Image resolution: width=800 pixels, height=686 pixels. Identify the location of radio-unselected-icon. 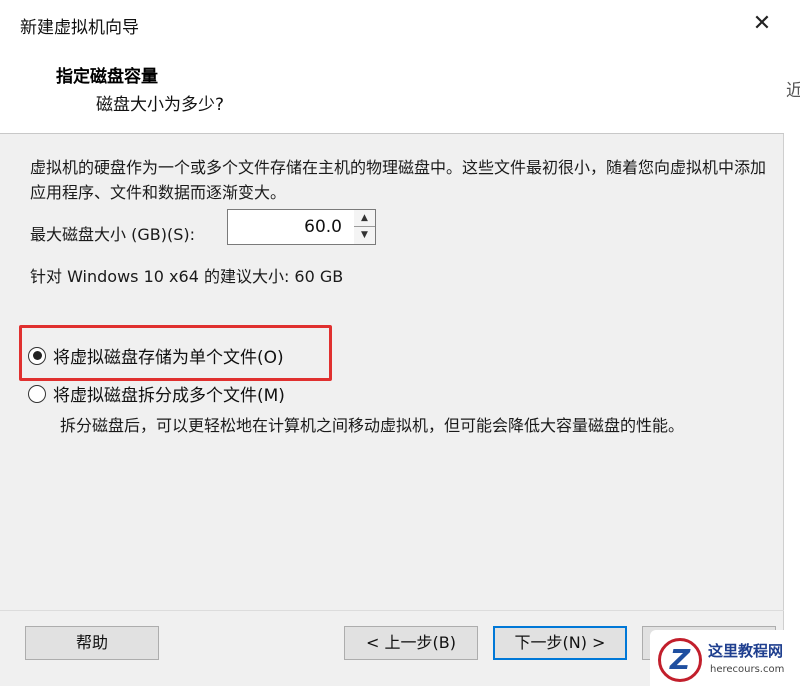
(37, 393).